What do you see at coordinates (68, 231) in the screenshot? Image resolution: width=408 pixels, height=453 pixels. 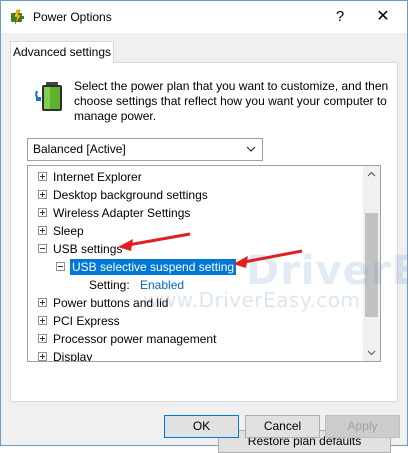 I see `tree-item-label: Sleep` at bounding box center [68, 231].